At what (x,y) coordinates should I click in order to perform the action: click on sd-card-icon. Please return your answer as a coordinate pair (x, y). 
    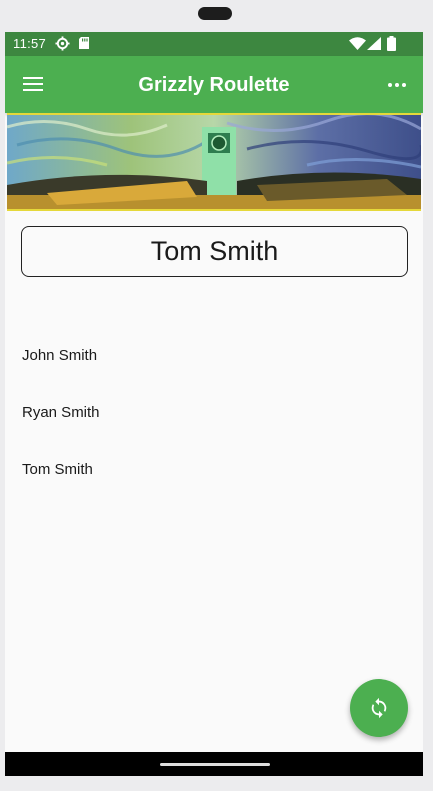
    Looking at the image, I should click on (84, 44).